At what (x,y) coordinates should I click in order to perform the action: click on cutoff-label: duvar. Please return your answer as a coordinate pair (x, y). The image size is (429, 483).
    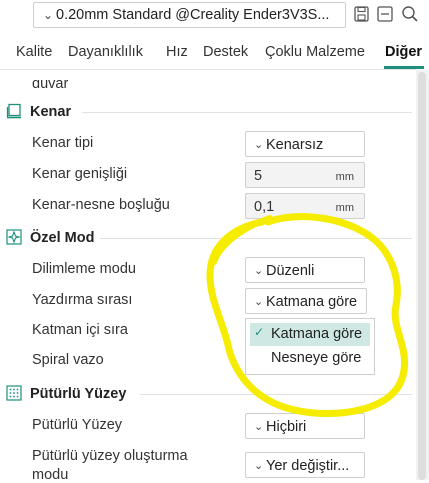
    Looking at the image, I should click on (50, 86).